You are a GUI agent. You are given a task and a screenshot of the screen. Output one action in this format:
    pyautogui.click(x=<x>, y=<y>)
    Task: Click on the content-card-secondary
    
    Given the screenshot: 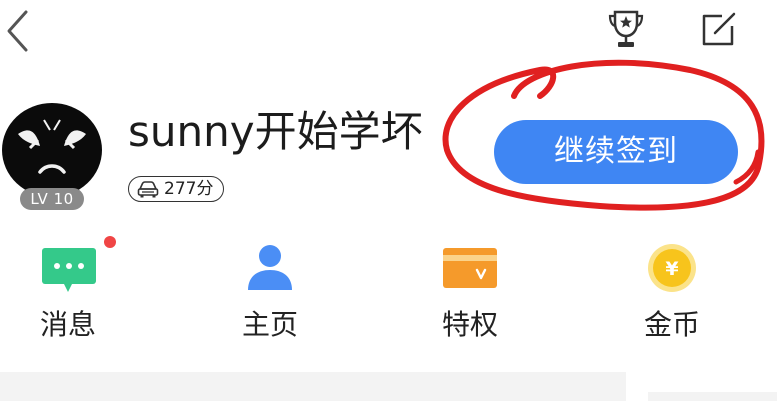 What is the action you would take?
    pyautogui.click(x=712, y=396)
    